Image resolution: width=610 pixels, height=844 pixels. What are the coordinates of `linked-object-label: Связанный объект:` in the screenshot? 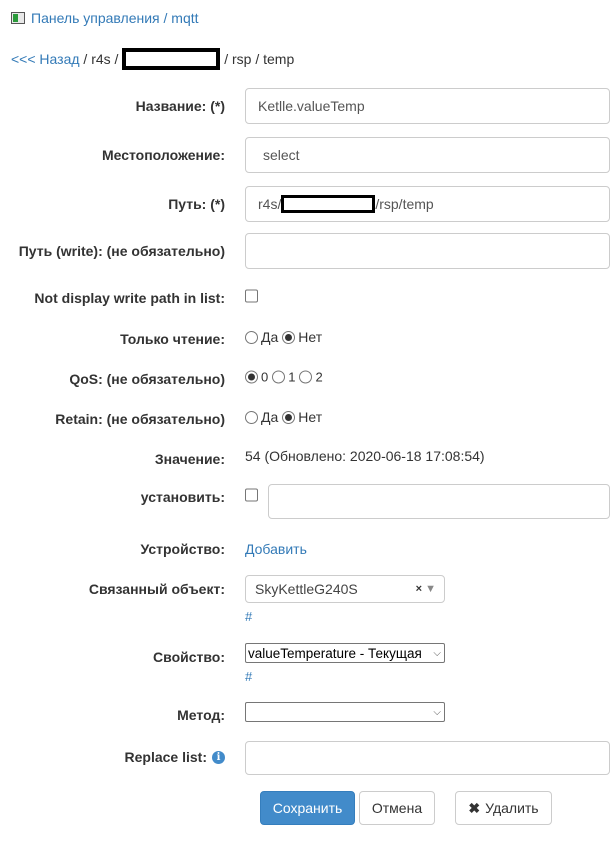 It's located at (156, 589).